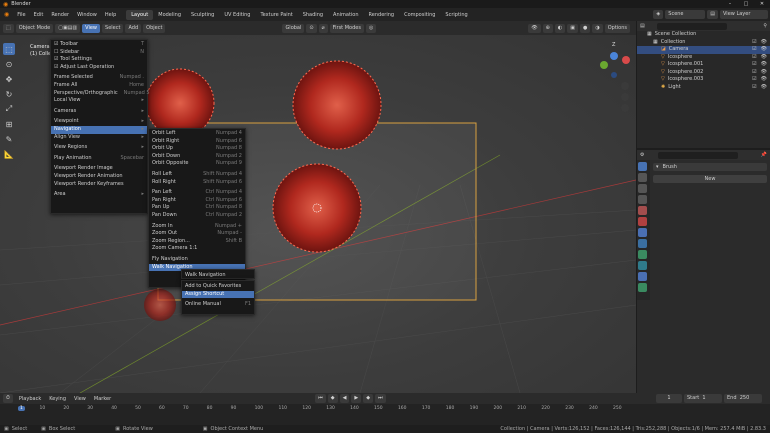  What do you see at coordinates (99, 195) in the screenshot?
I see `view-menu-item-area: Area ▸` at bounding box center [99, 195].